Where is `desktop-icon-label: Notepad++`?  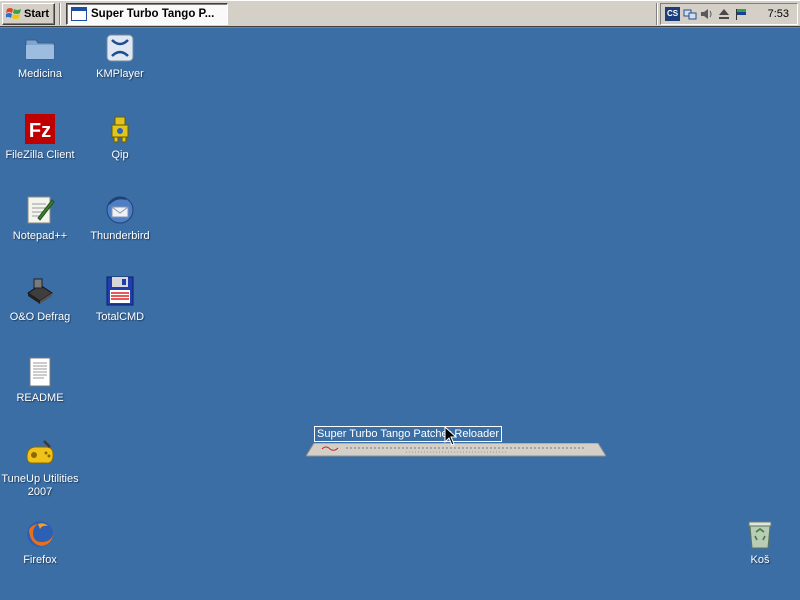
desktop-icon-label: Notepad++ is located at coordinates (40, 236).